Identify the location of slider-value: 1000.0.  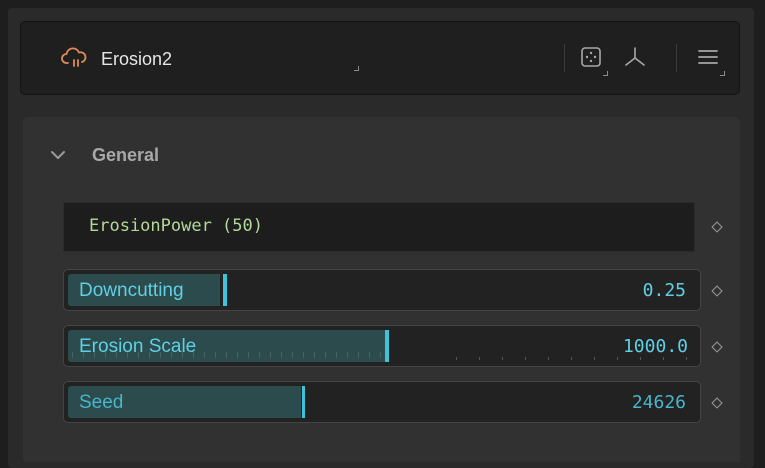
(653, 346).